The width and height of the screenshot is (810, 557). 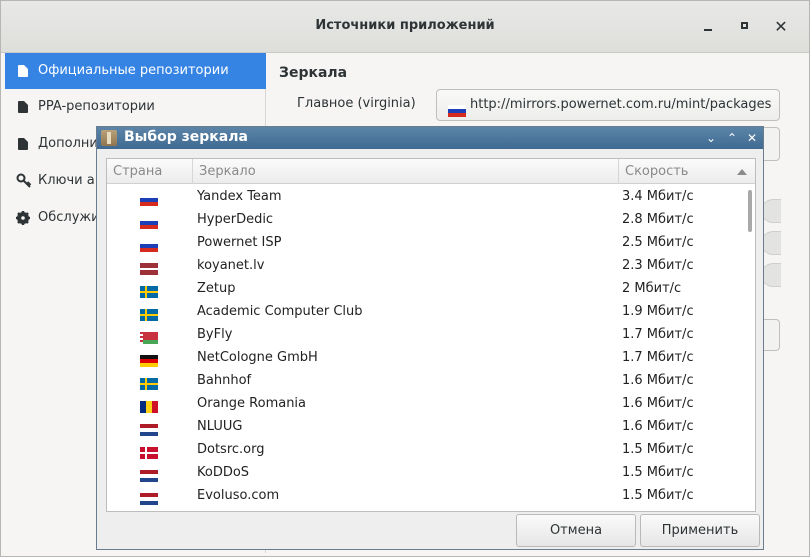 I want to click on close-button: ✕, so click(x=781, y=27).